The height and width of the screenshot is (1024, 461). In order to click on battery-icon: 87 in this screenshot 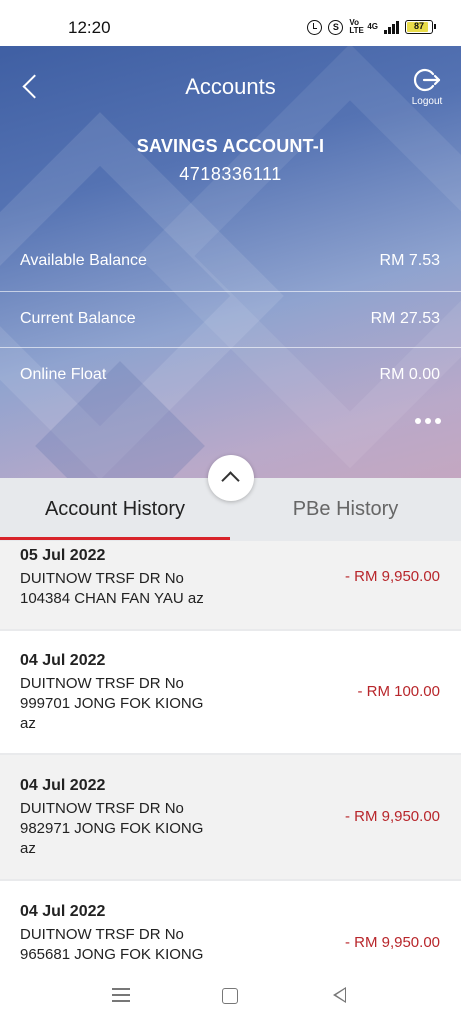, I will do `click(420, 27)`.